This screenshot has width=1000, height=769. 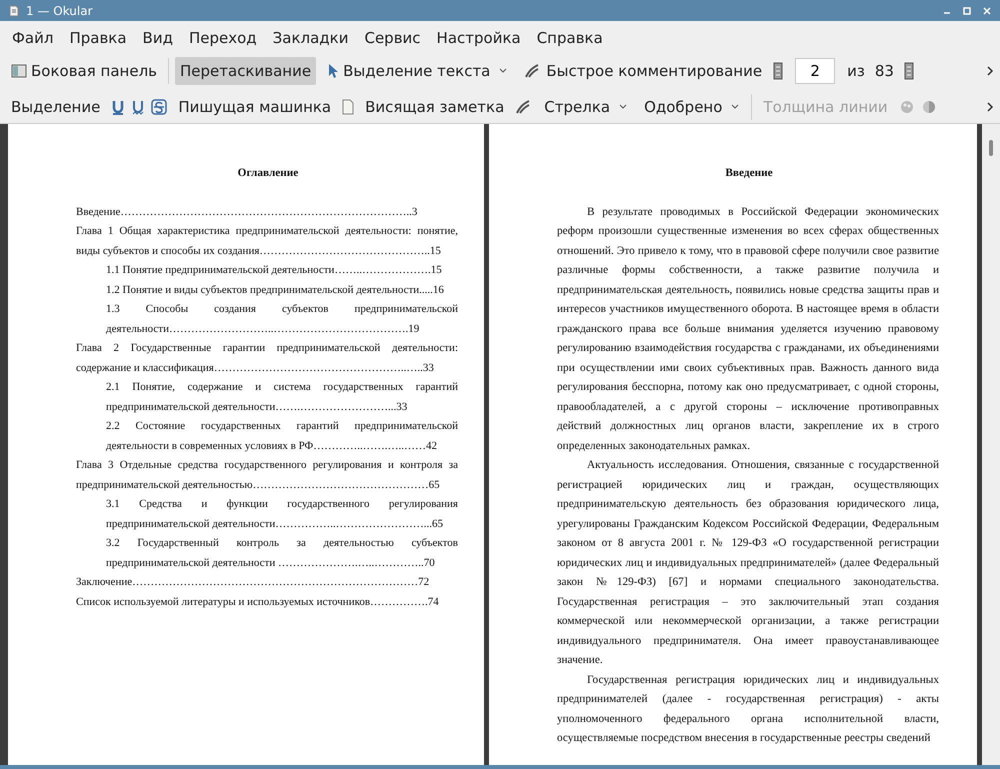 I want to click on page-count: 83, so click(x=884, y=71).